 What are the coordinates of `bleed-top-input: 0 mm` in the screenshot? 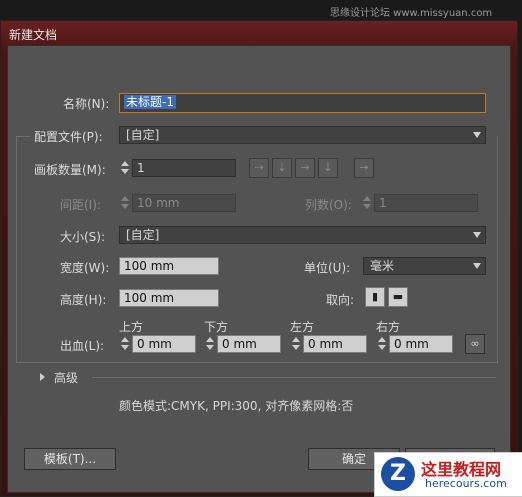 It's located at (164, 344).